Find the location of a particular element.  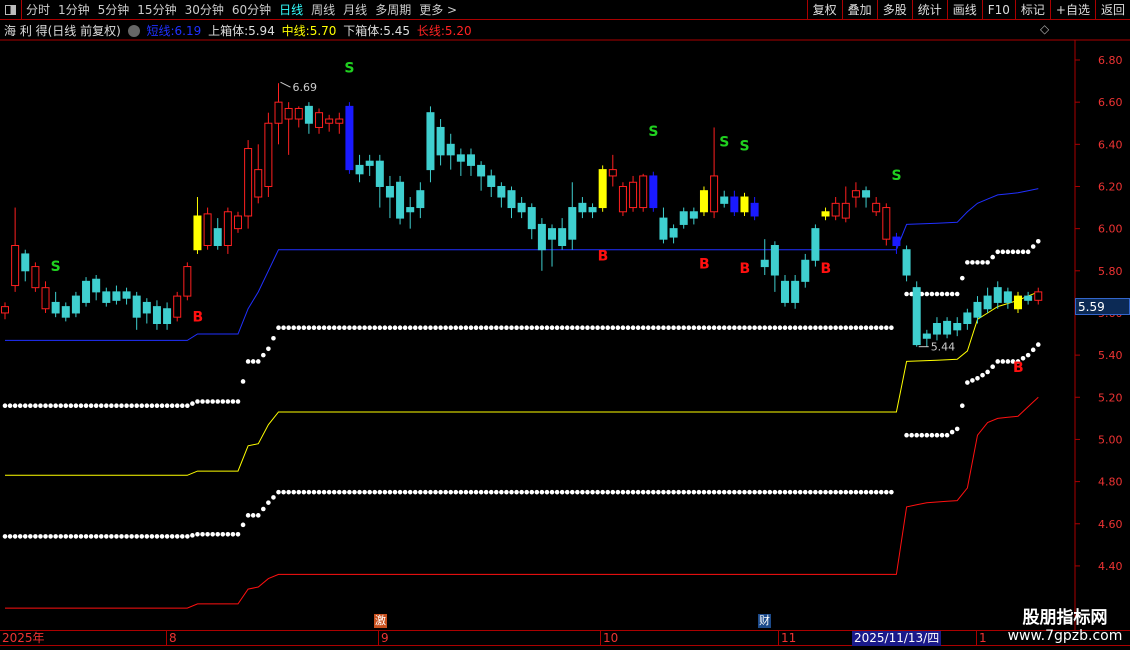

period-tab: 分时 is located at coordinates (38, 10).